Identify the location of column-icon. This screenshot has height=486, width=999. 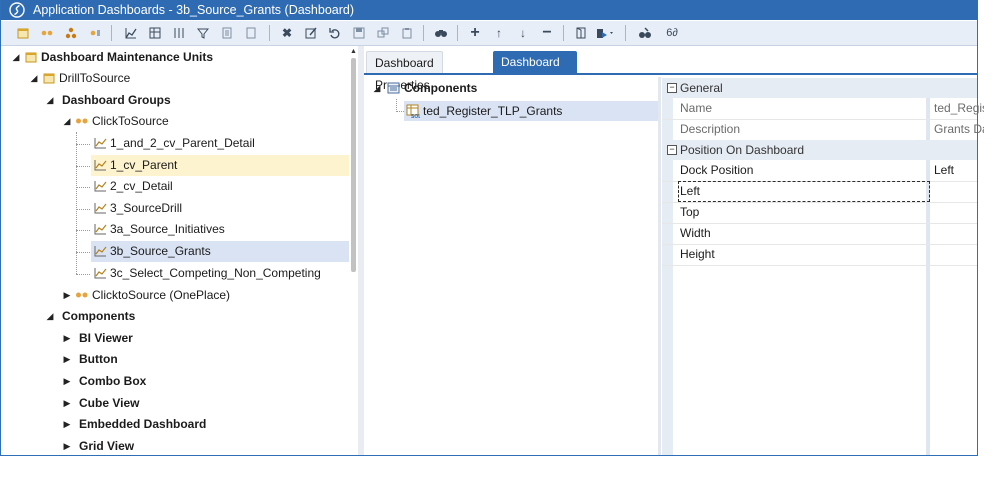
(179, 33).